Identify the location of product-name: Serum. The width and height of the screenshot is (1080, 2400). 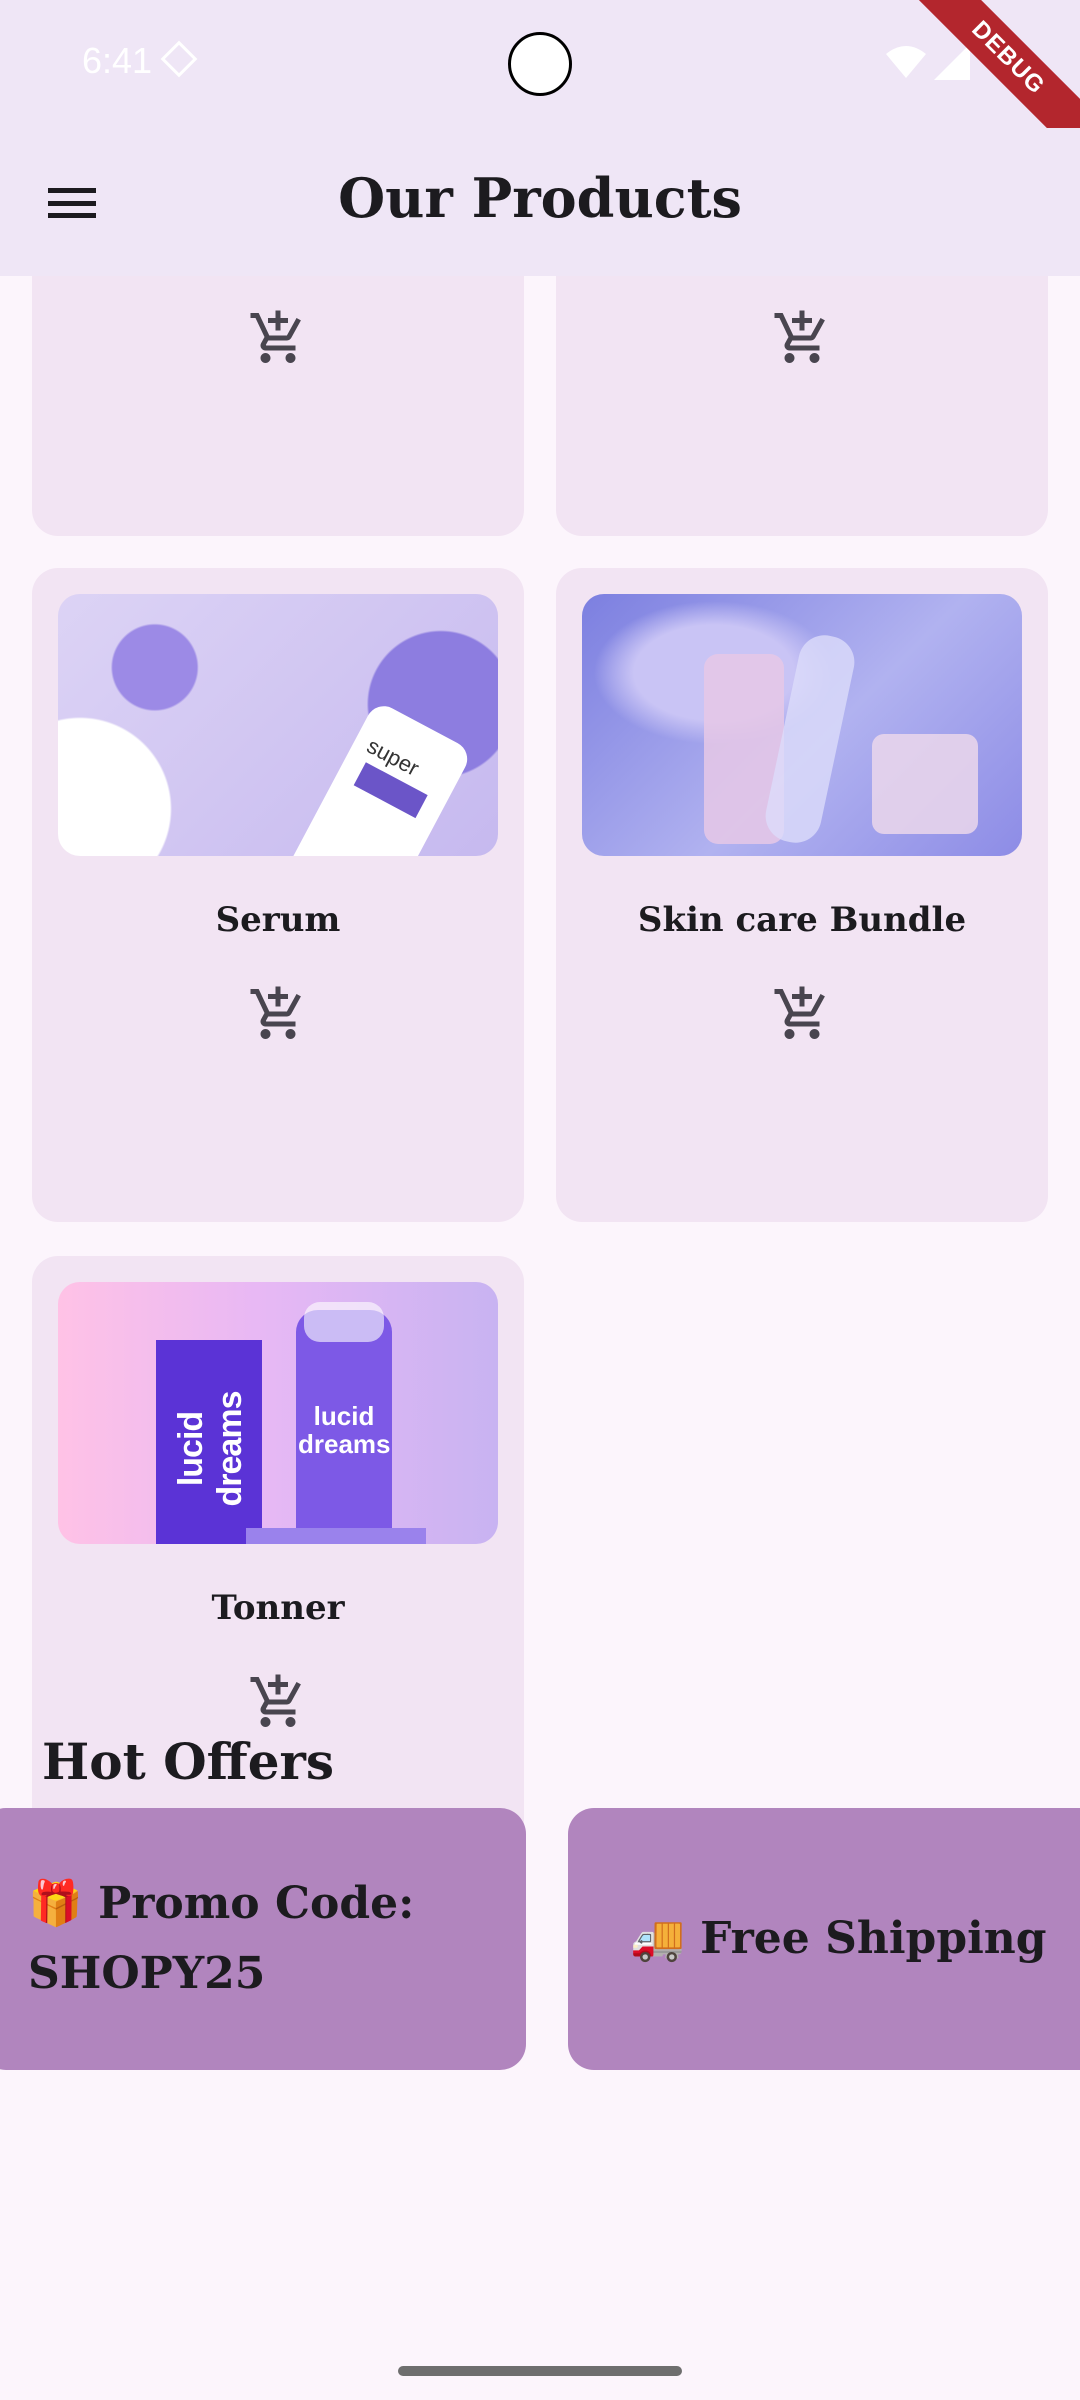
(278, 920).